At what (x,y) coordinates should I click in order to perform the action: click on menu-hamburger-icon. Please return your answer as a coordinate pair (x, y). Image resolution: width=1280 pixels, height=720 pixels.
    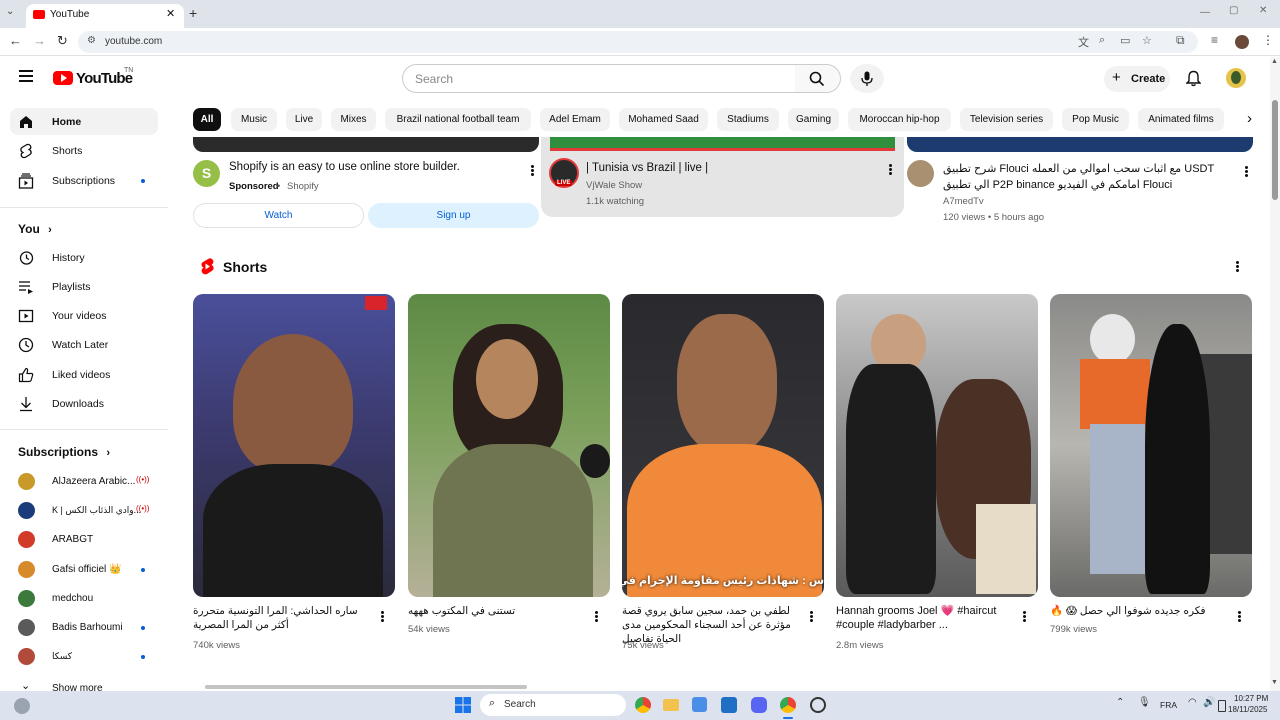
    Looking at the image, I should click on (26, 76).